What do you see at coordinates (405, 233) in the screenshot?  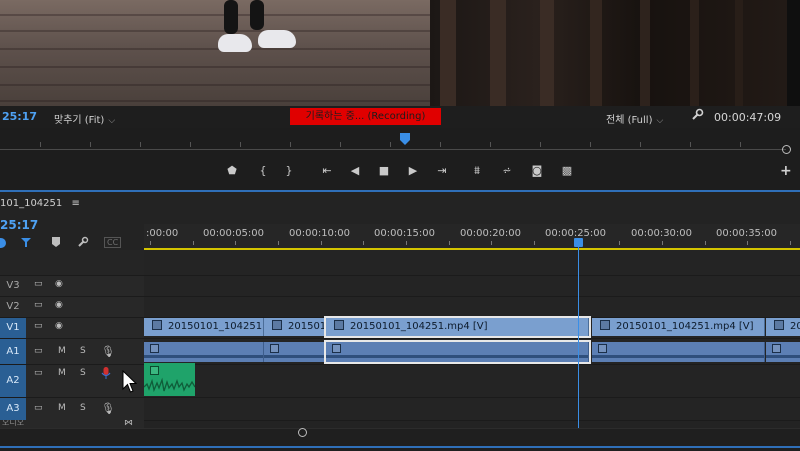 I see `ruler-label: 00:00:15:00` at bounding box center [405, 233].